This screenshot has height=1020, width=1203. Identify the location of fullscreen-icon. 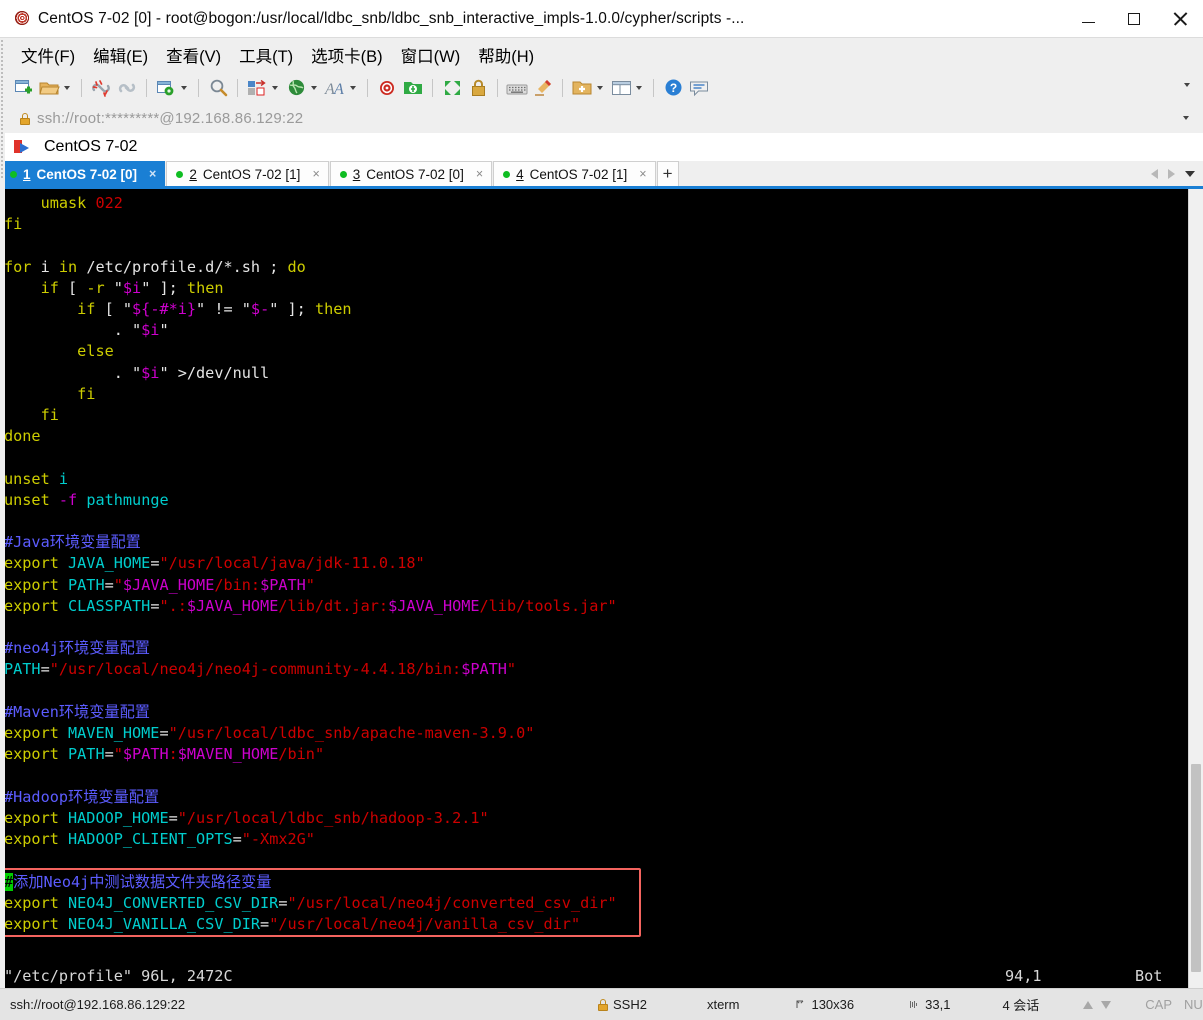
(452, 88).